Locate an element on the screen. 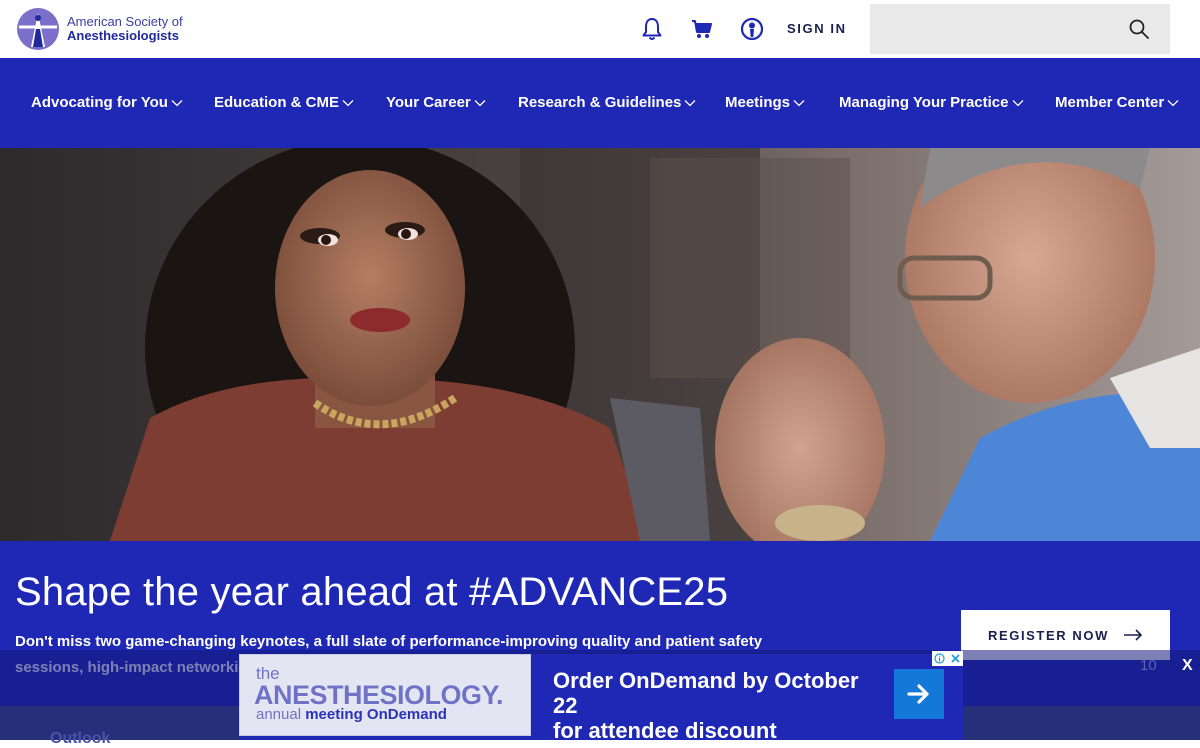  ad-countdown: 10 is located at coordinates (1148, 665).